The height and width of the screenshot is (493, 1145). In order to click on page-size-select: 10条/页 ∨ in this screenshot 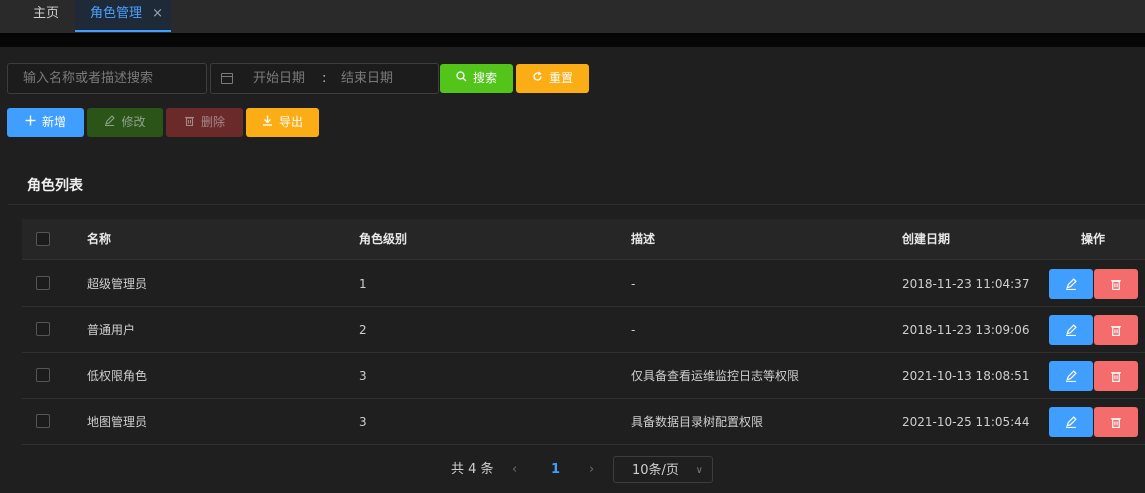, I will do `click(663, 469)`.